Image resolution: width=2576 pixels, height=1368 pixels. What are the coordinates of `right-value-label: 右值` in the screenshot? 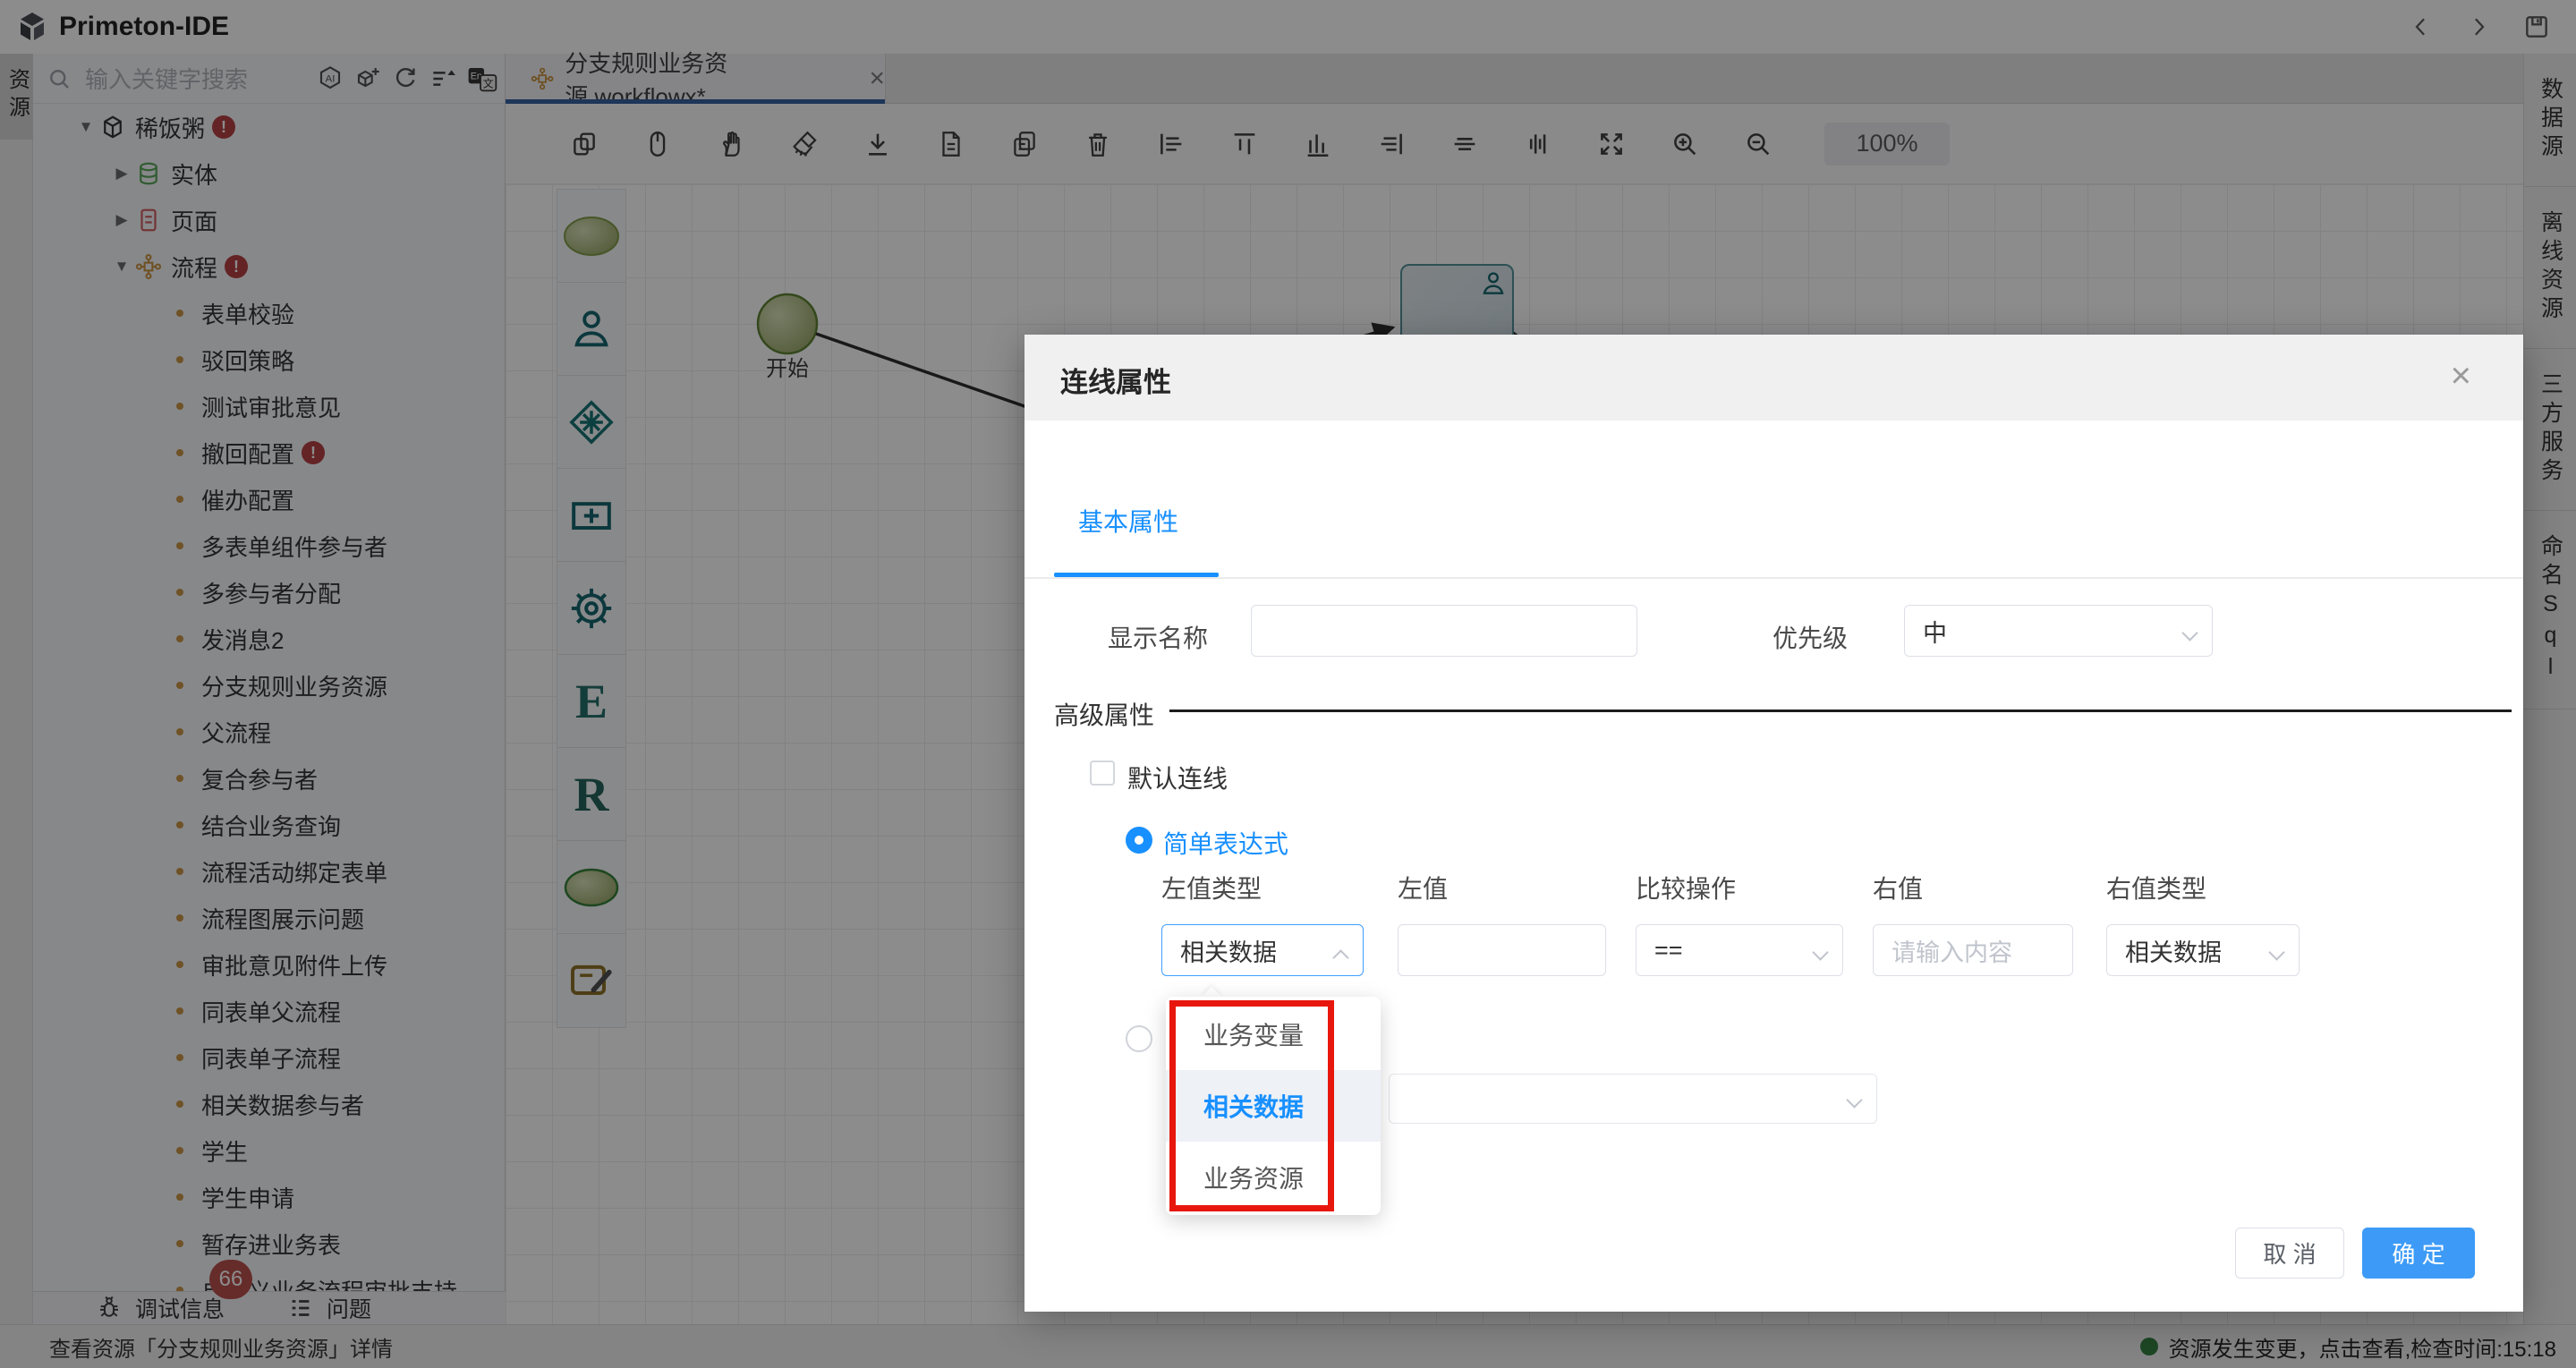 It's located at (1898, 889).